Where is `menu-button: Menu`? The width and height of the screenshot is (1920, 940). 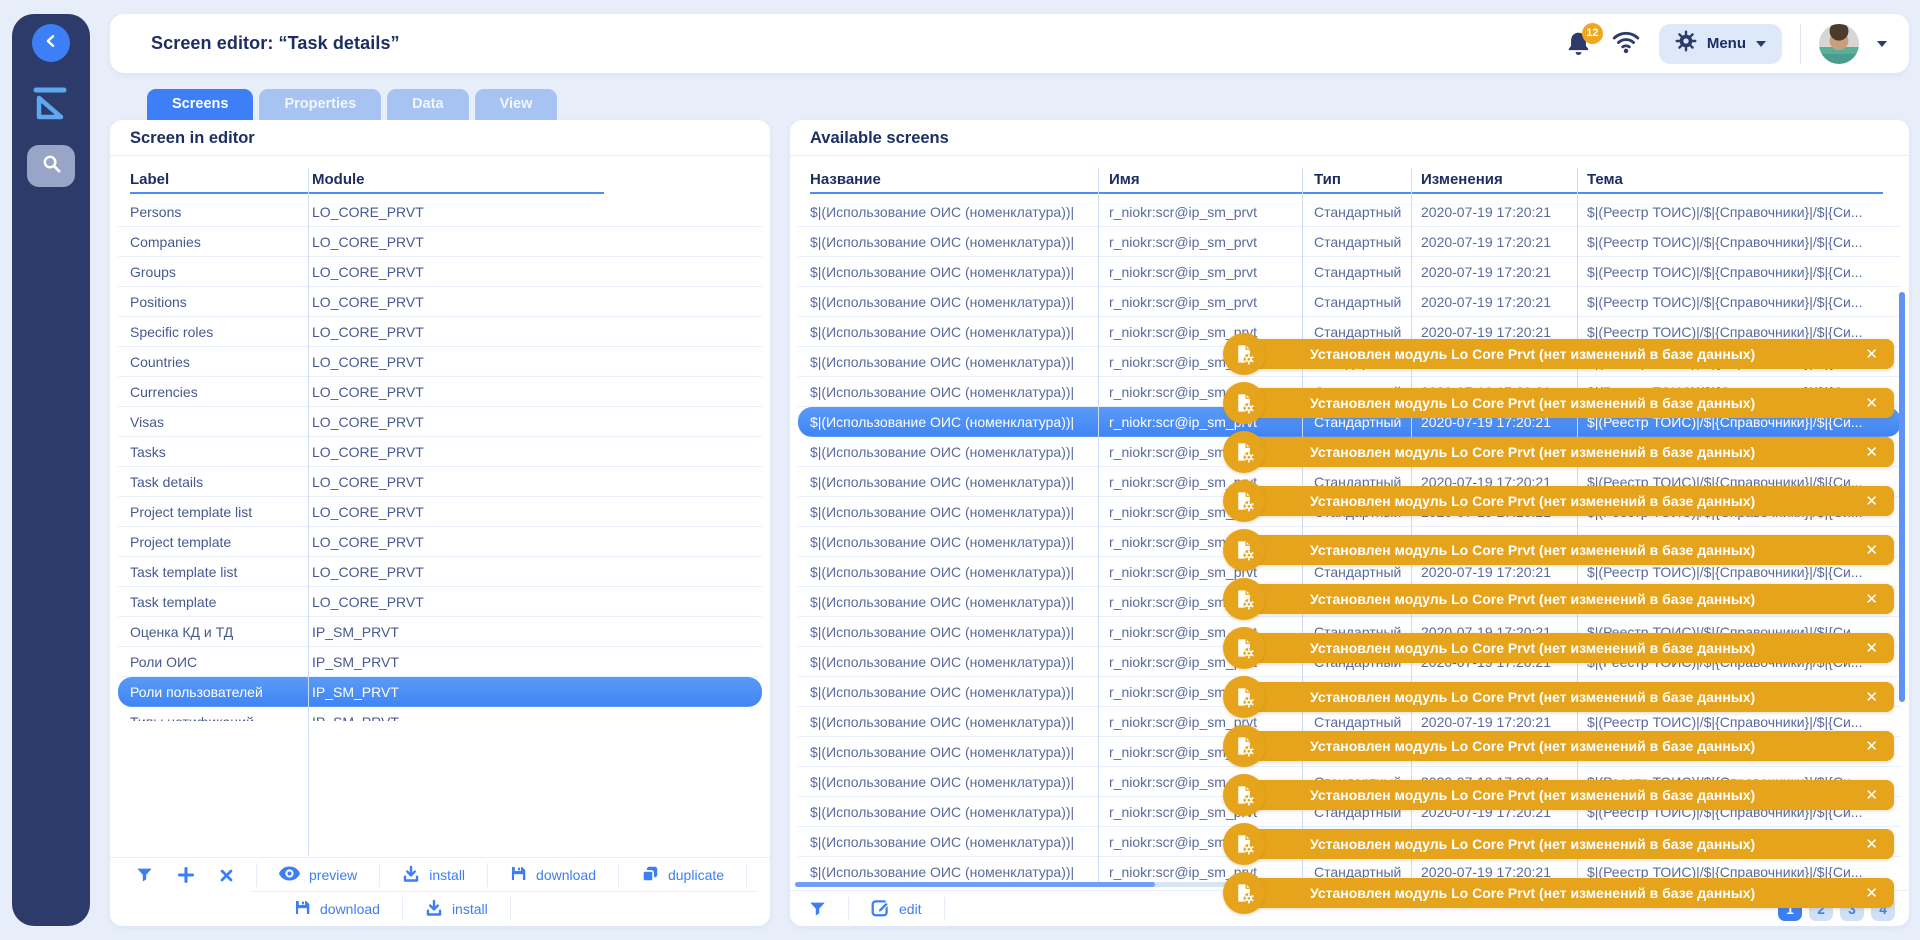
menu-button: Menu is located at coordinates (1720, 43).